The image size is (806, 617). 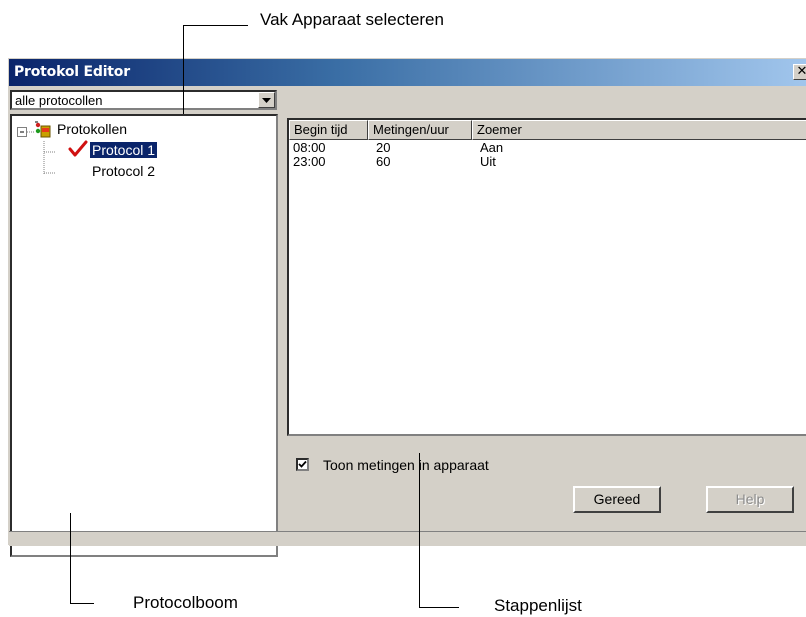 I want to click on tree-item-protocol-1: Protocol 1, so click(x=123, y=150).